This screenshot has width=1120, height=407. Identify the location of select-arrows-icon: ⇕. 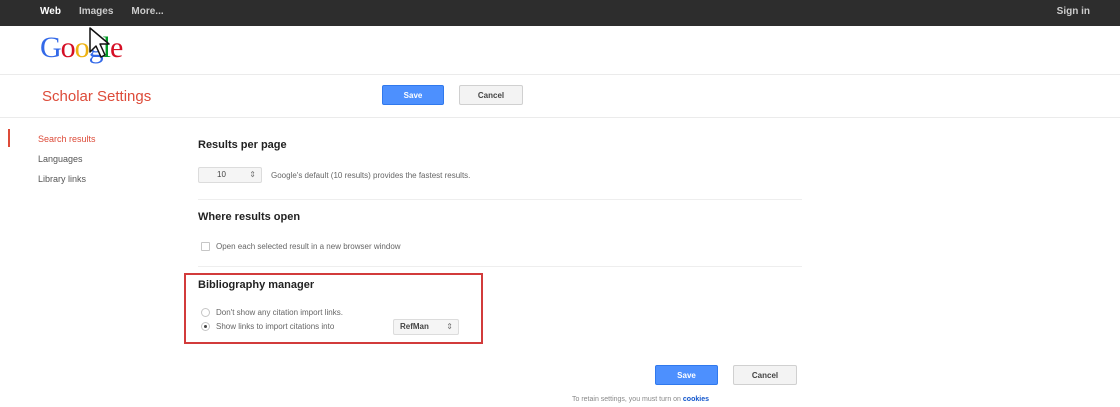
(252, 174).